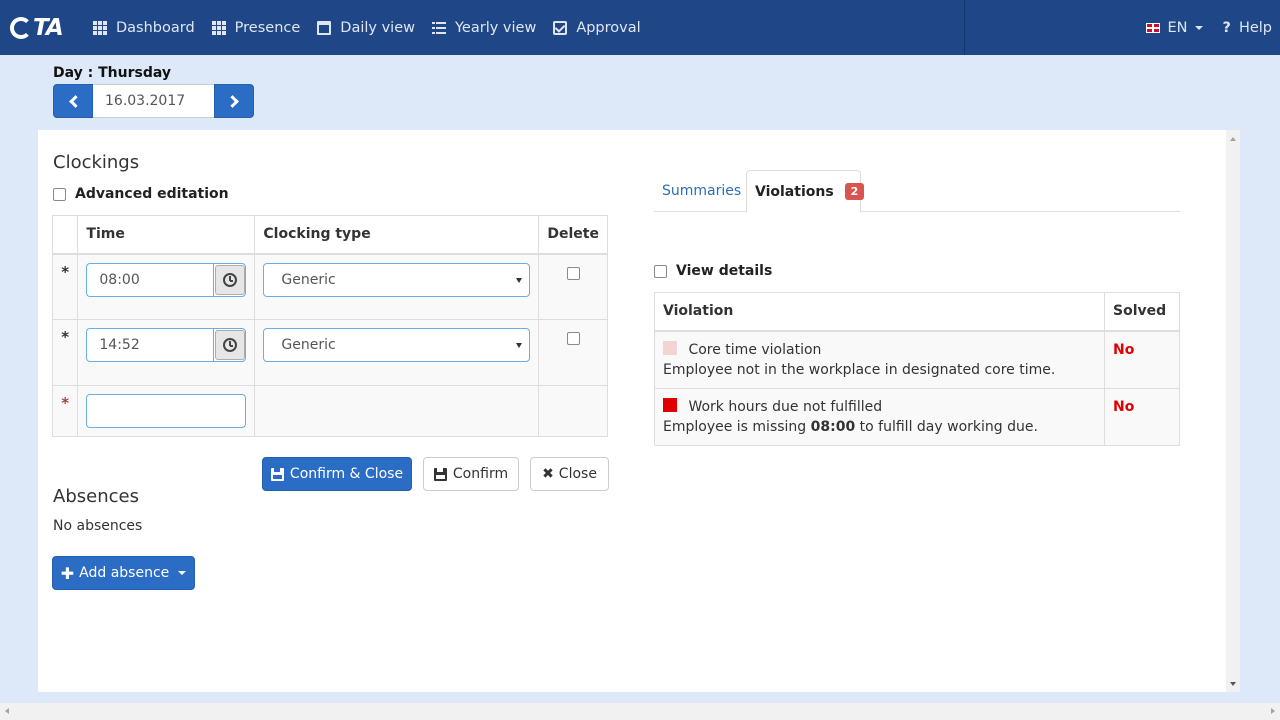 This screenshot has height=720, width=1280. Describe the element at coordinates (65, 235) in the screenshot. I see `marker-header` at that location.